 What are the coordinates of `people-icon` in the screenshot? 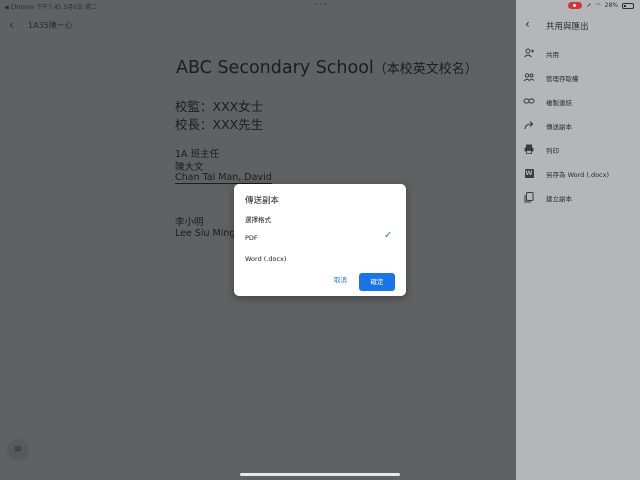 It's located at (529, 77).